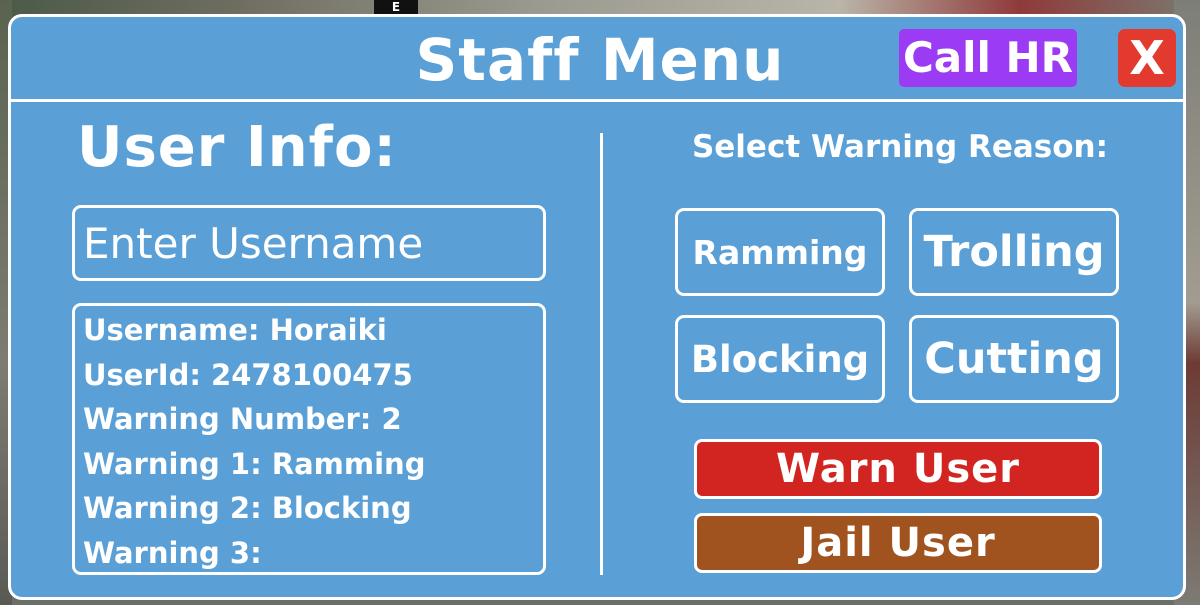 Image resolution: width=1200 pixels, height=605 pixels. I want to click on reason-ramming-button: Ramming, so click(780, 252).